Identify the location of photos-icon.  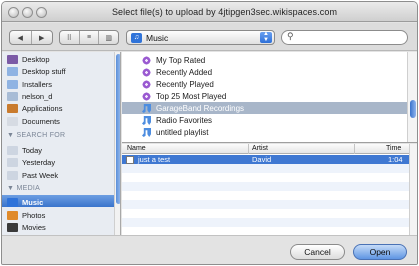
(12, 215).